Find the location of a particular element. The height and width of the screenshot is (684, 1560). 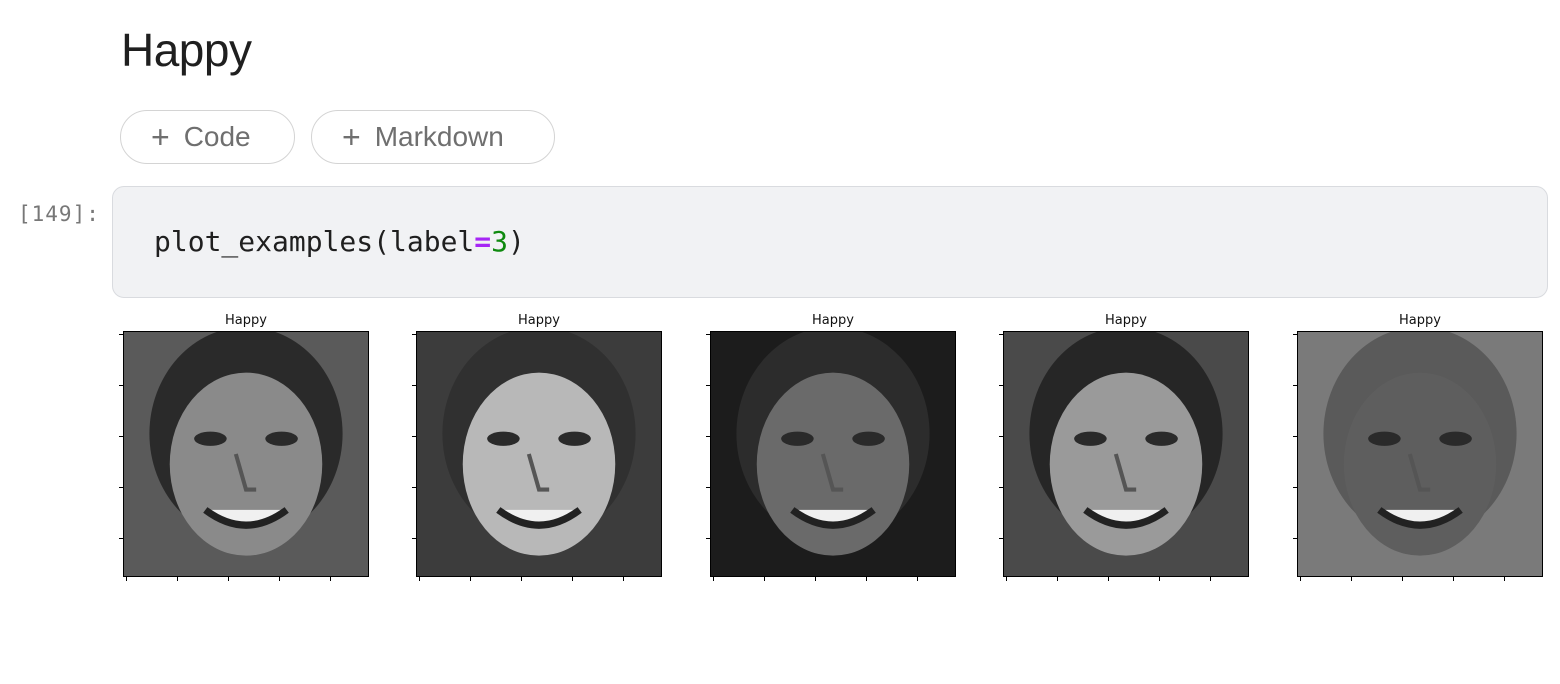

code-close-paren: ) is located at coordinates (516, 241).